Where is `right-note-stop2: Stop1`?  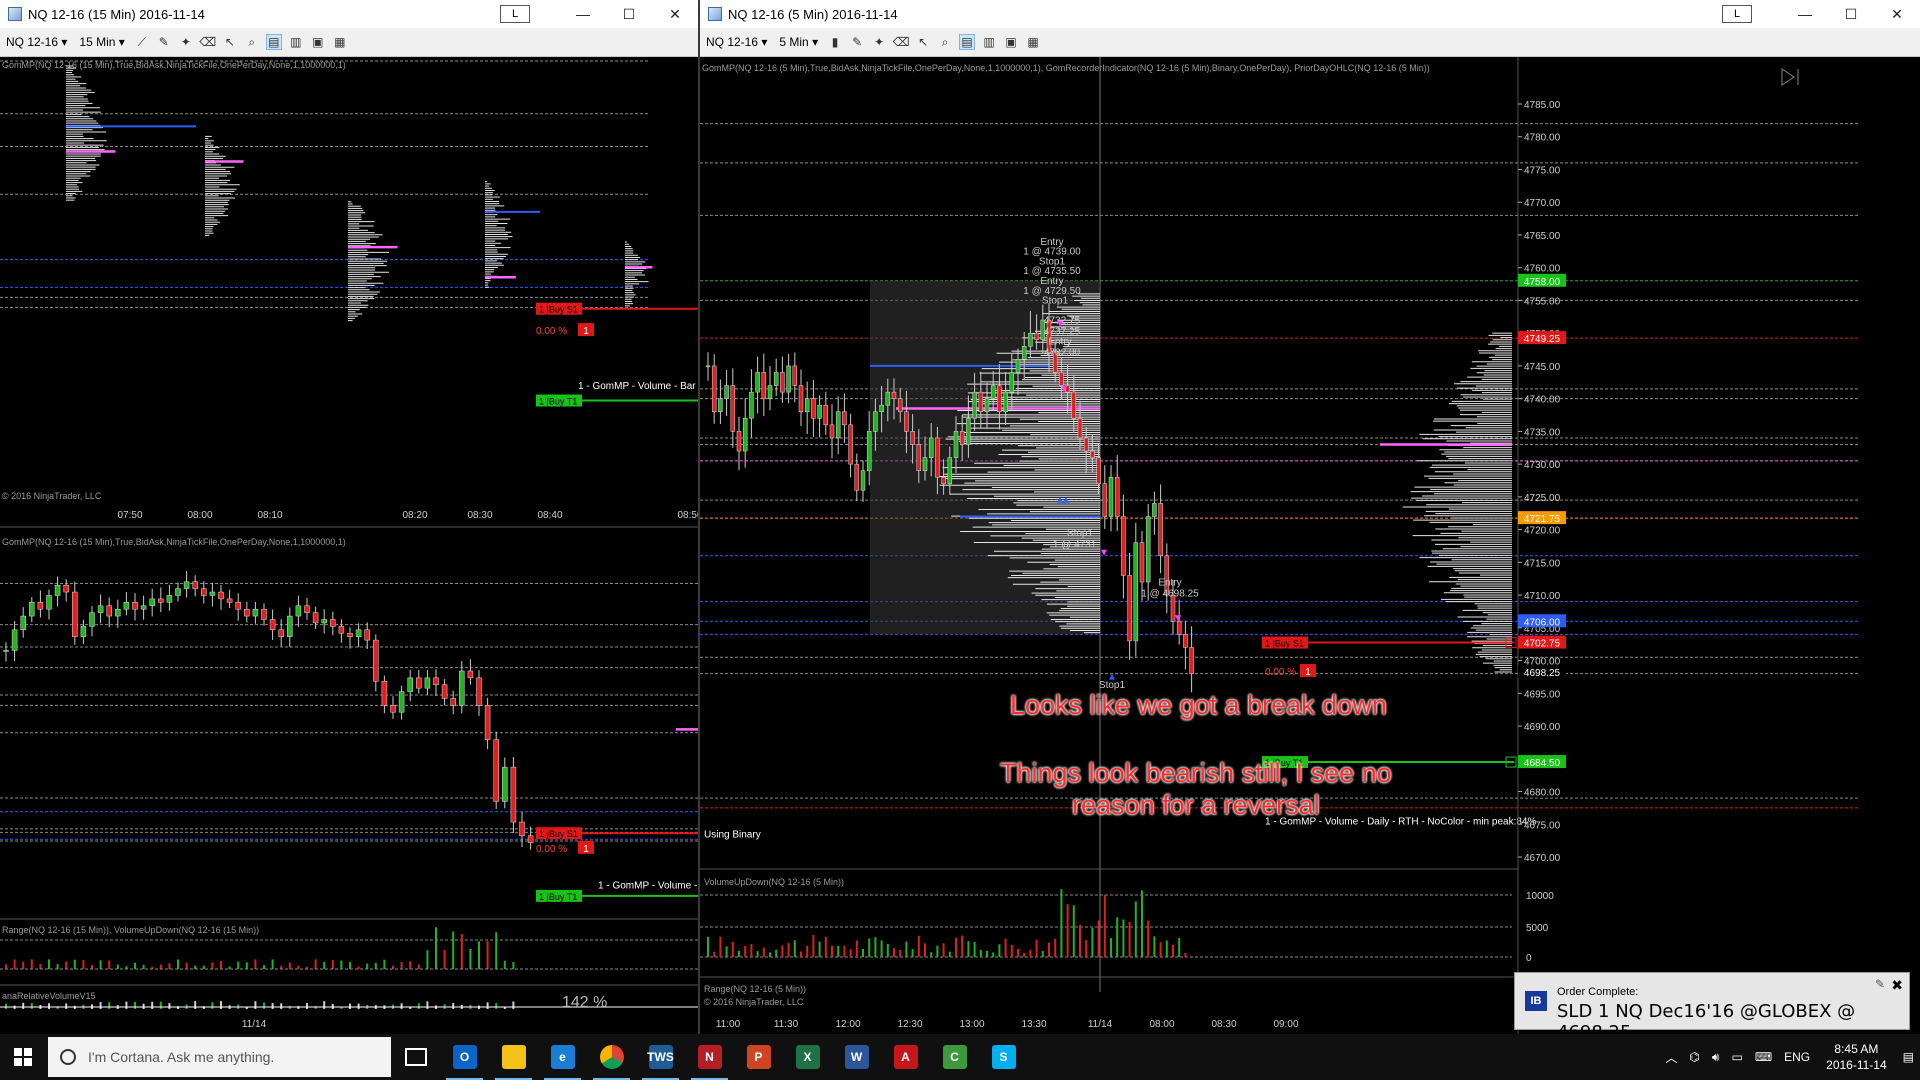
right-note-stop2: Stop1 is located at coordinates (1055, 301).